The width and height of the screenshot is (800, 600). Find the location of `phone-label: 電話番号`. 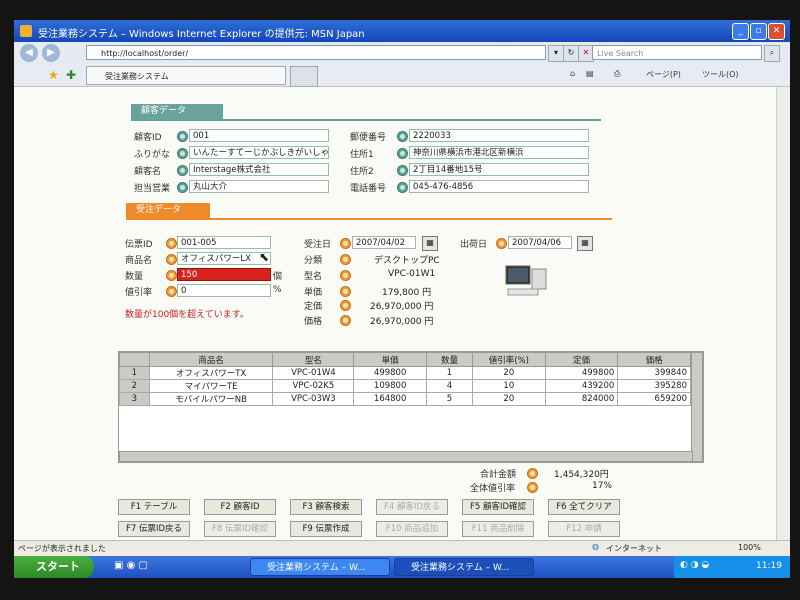

phone-label: 電話番号 is located at coordinates (368, 189).